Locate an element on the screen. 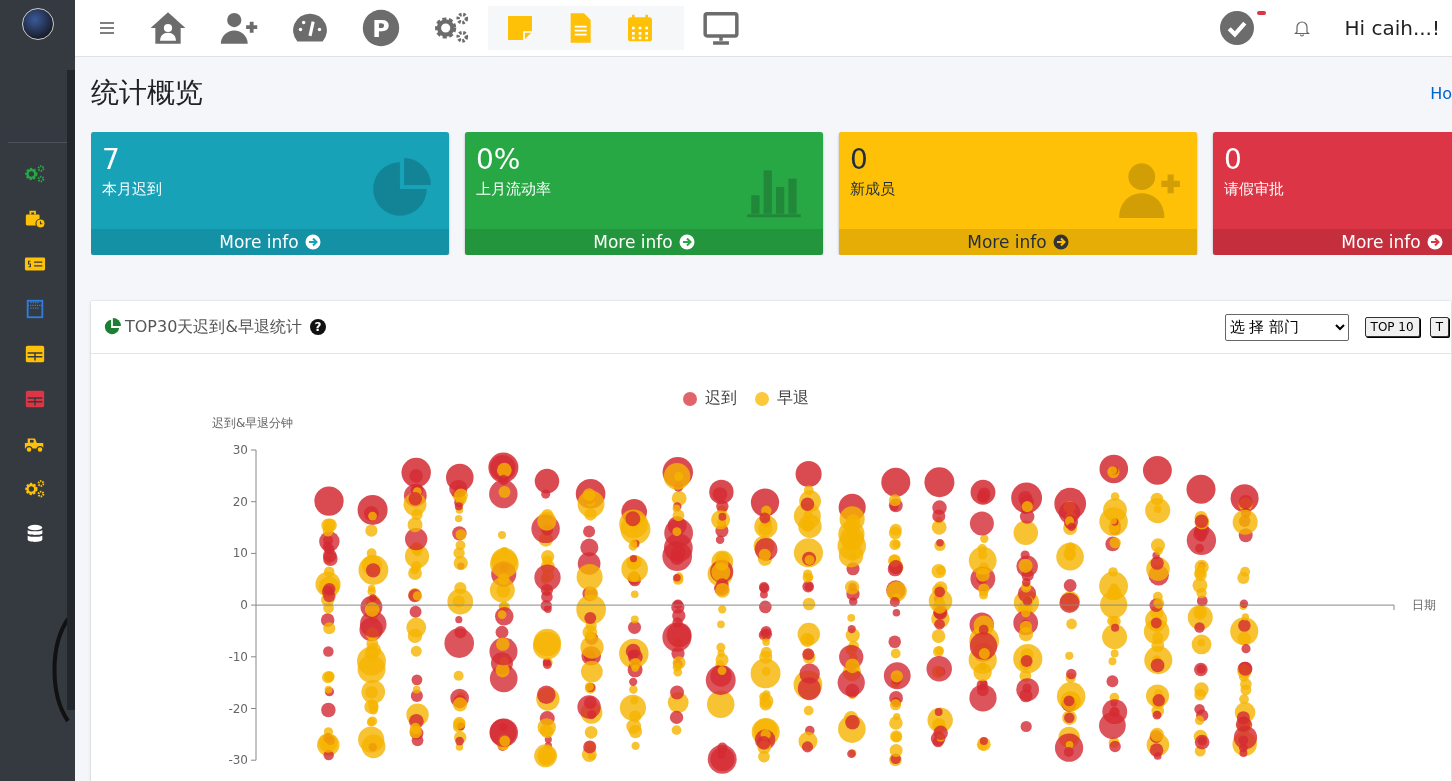 The image size is (1452, 781). stat-label: 请假审批 is located at coordinates (1254, 189).